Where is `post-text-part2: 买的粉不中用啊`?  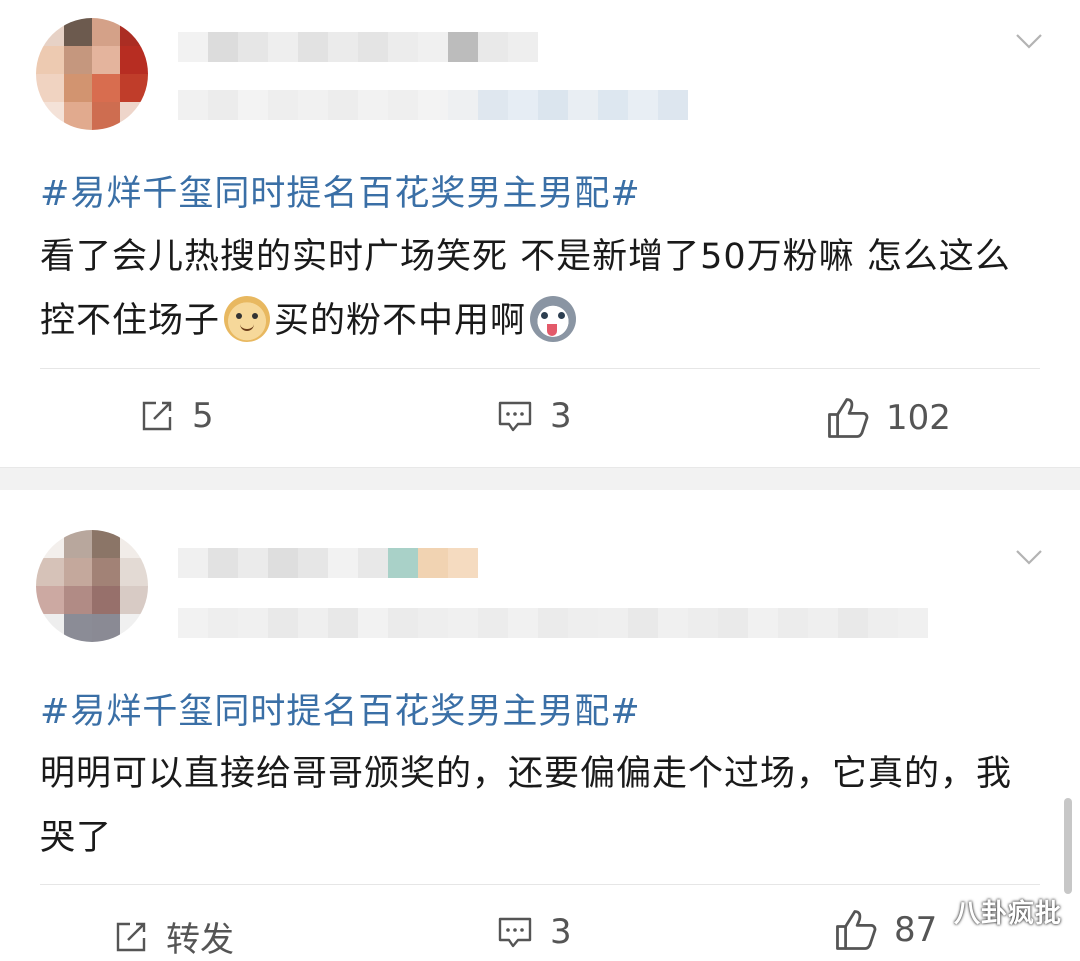 post-text-part2: 买的粉不中用啊 is located at coordinates (400, 321).